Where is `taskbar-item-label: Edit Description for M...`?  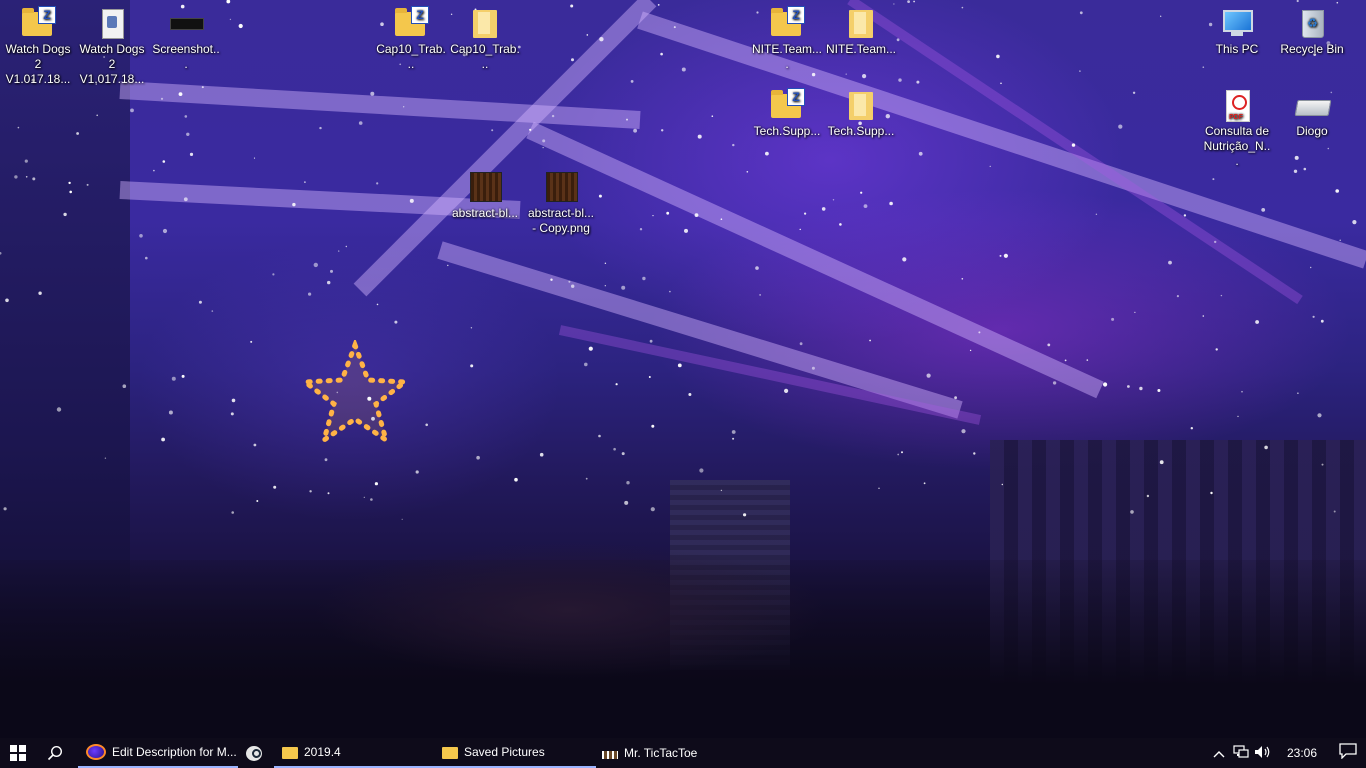 taskbar-item-label: Edit Description for M... is located at coordinates (174, 752).